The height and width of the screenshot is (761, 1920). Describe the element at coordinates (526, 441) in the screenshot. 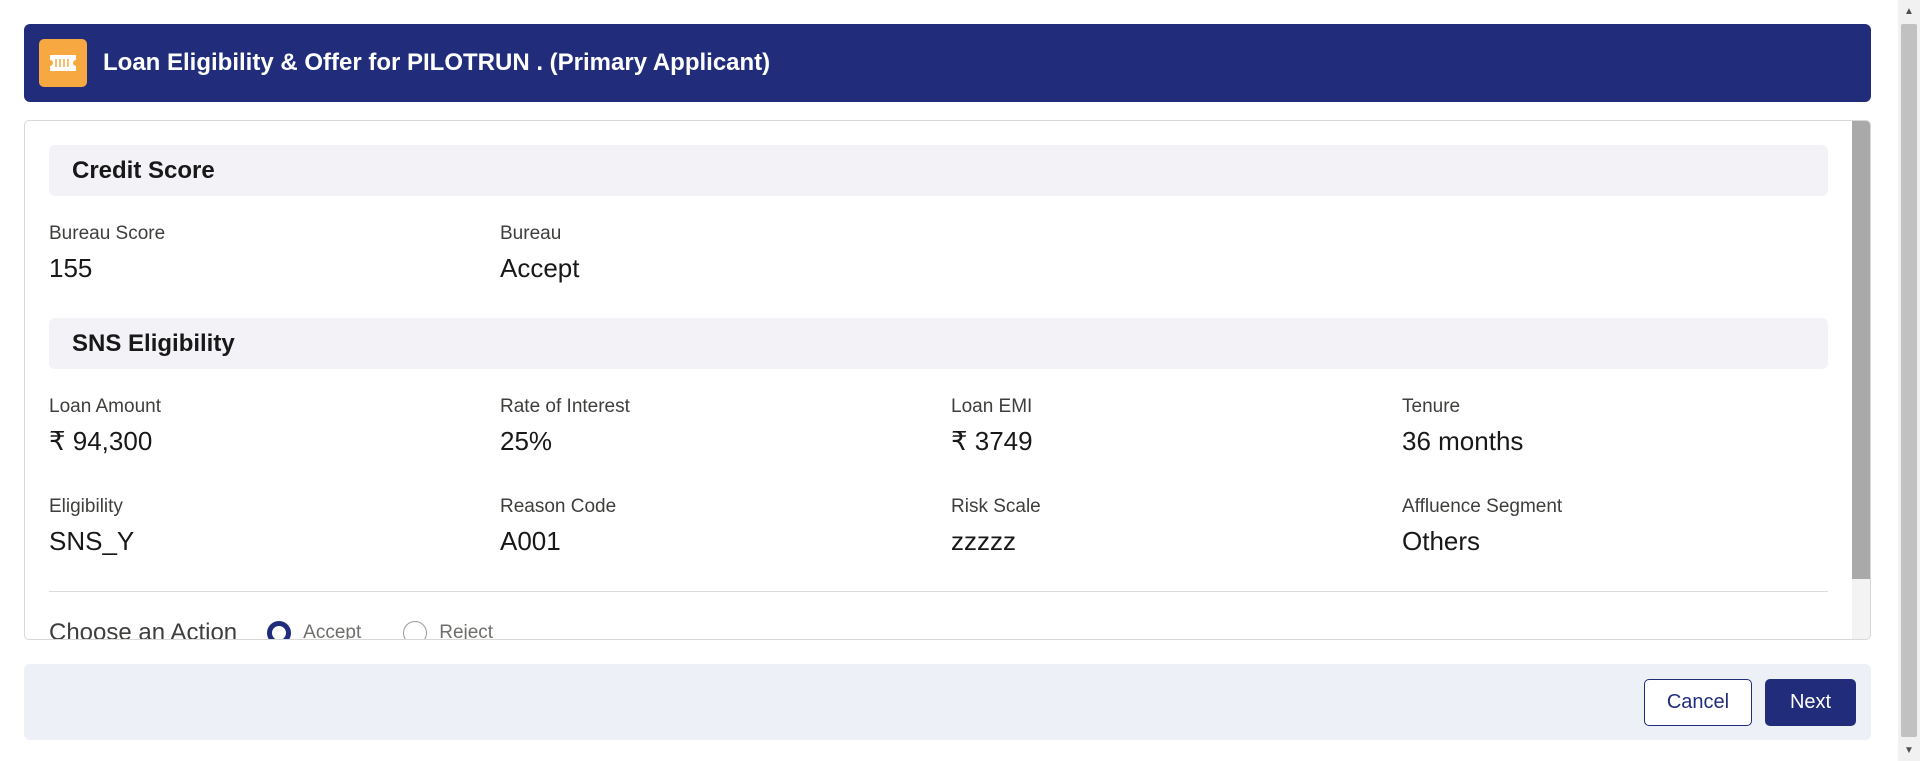

I see `field-value: 25%` at that location.